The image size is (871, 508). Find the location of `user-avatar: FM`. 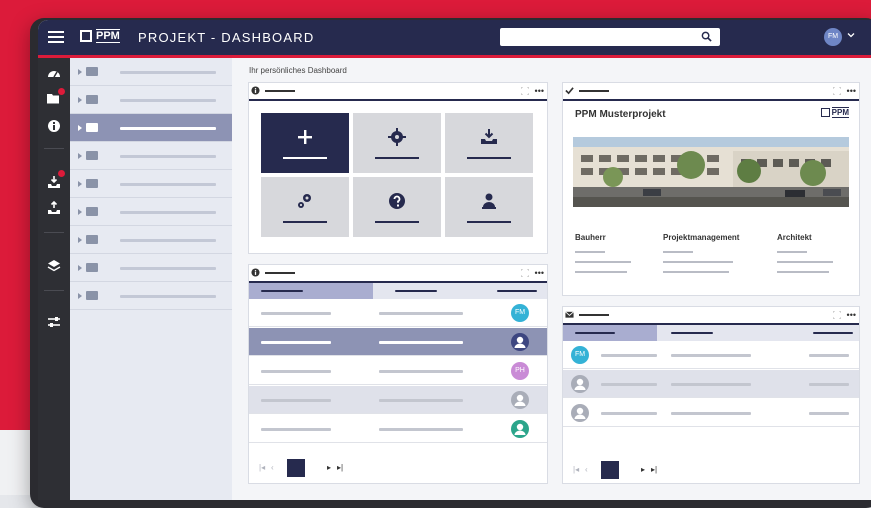

user-avatar: FM is located at coordinates (833, 37).